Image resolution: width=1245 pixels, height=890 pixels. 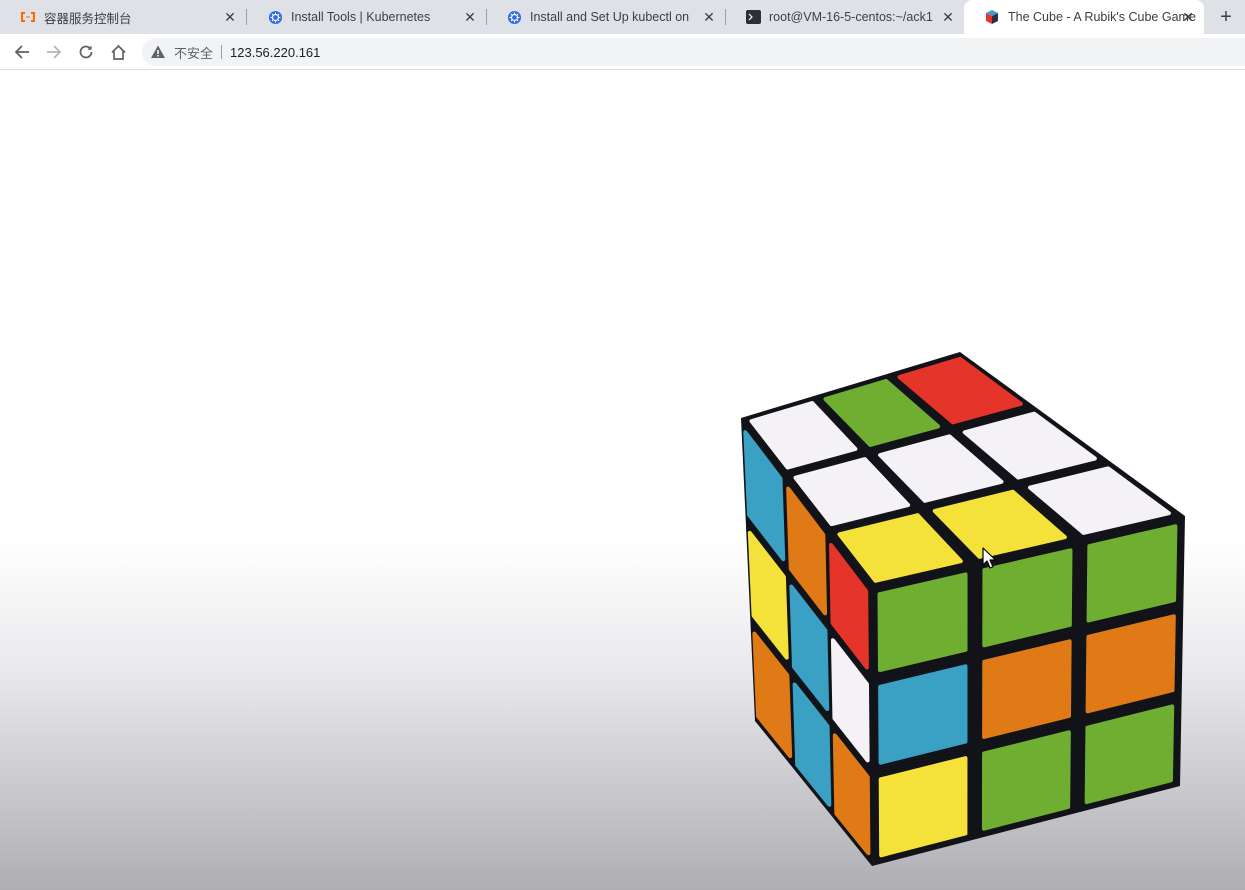 I want to click on aliyun-icon, so click(x=28, y=17).